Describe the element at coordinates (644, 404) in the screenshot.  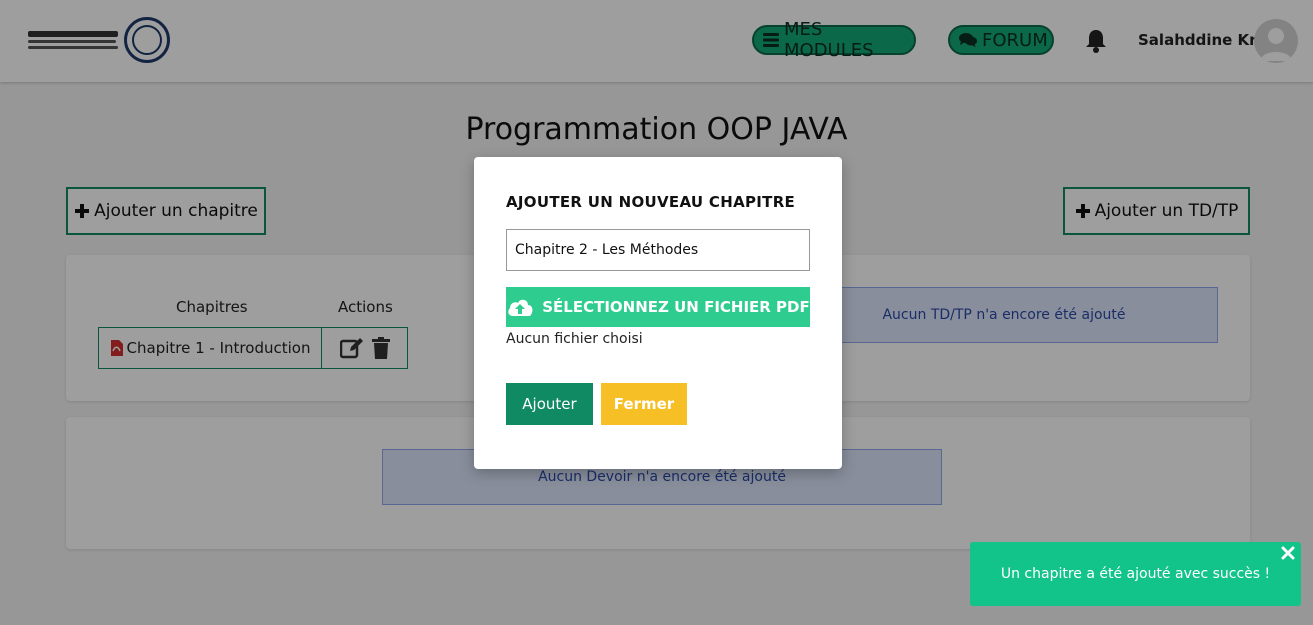
I see `close-button: Fermer` at that location.